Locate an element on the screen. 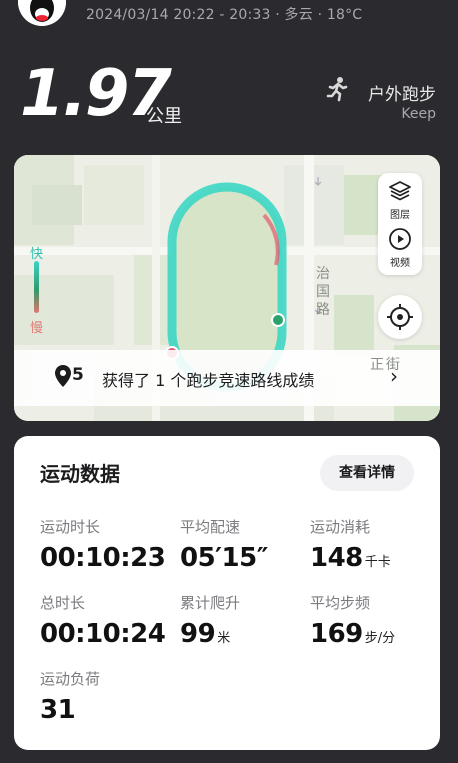 Image resolution: width=458 pixels, height=763 pixels. stat-value: 148 is located at coordinates (336, 558).